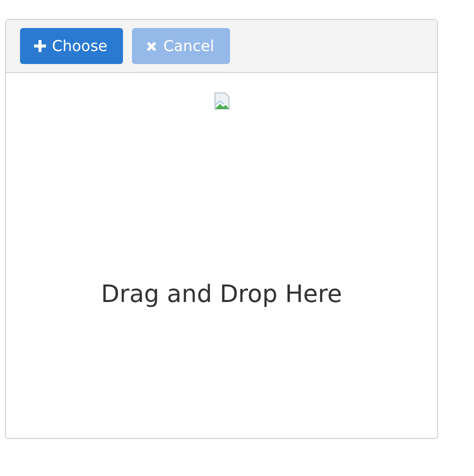  Describe the element at coordinates (40, 46) in the screenshot. I see `plus-icon` at that location.